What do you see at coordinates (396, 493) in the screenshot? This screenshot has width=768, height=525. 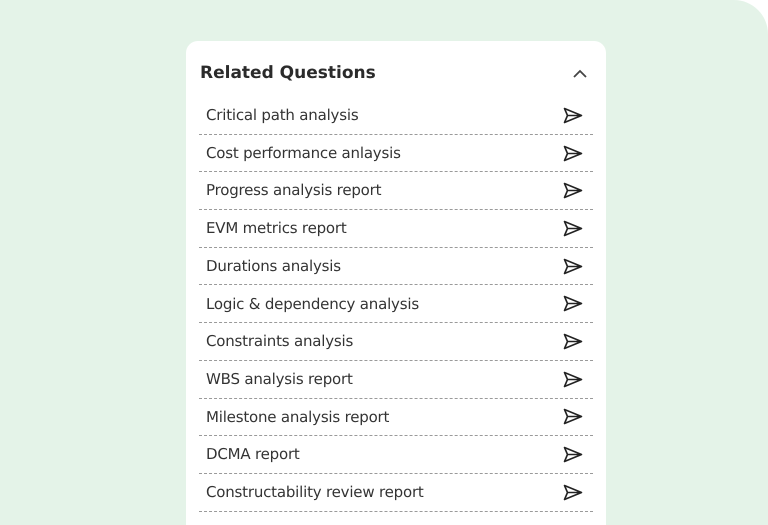 I see `question-item: Constructability review report` at bounding box center [396, 493].